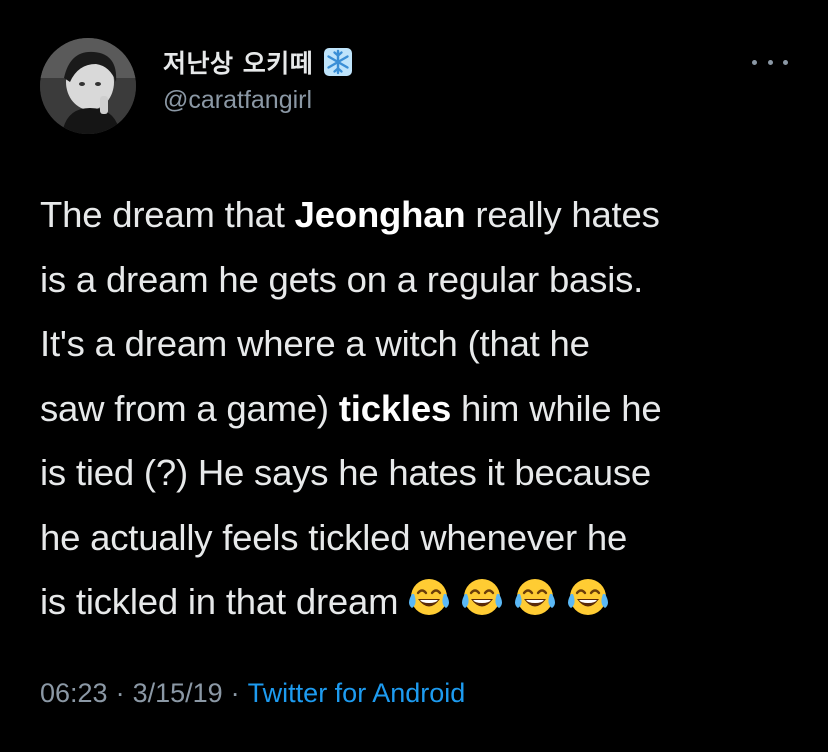  I want to click on display-name: 저난상 오키떼, so click(238, 62).